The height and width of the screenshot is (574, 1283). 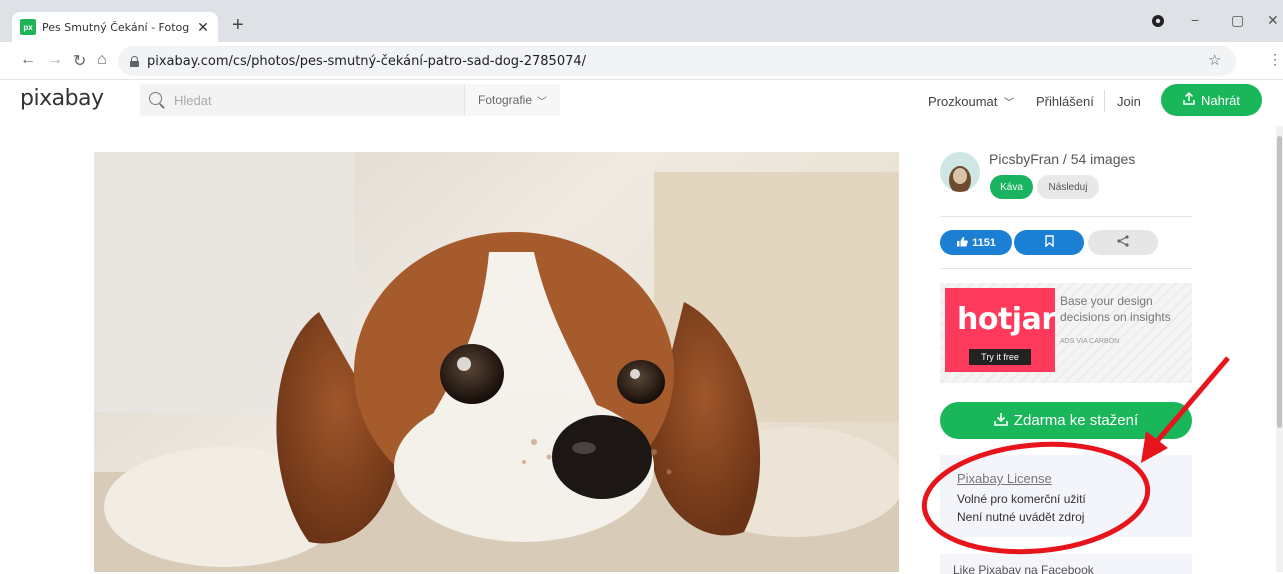 I want to click on ad-text: Base your design decisions on insights, so click(x=1125, y=309).